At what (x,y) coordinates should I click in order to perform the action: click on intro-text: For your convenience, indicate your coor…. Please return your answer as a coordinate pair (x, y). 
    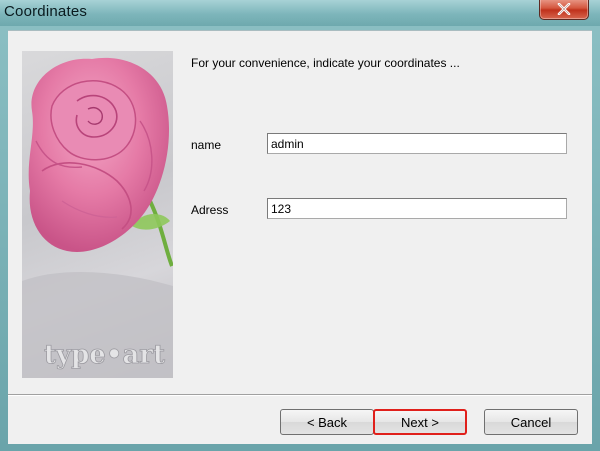
    Looking at the image, I should click on (325, 63).